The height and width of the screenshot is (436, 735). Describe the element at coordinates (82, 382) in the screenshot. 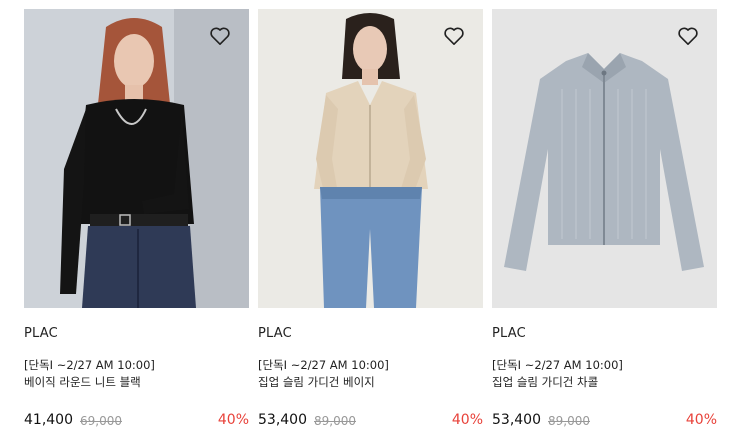

I see `product-name: 베이직 라운드 니트 블랙` at that location.